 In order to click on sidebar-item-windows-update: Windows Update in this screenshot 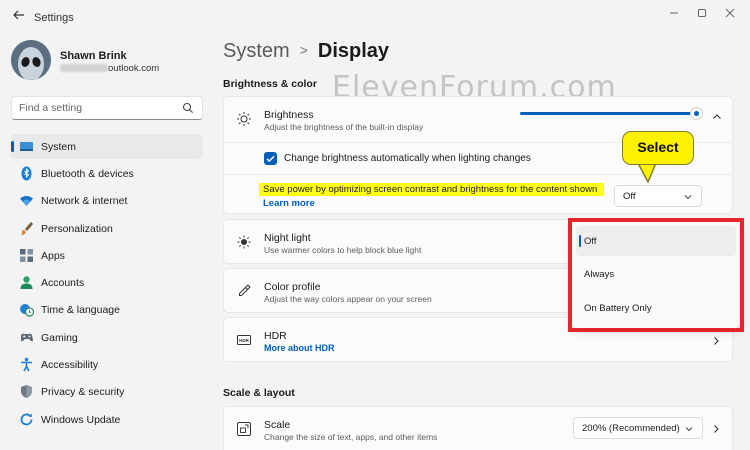, I will do `click(107, 419)`.